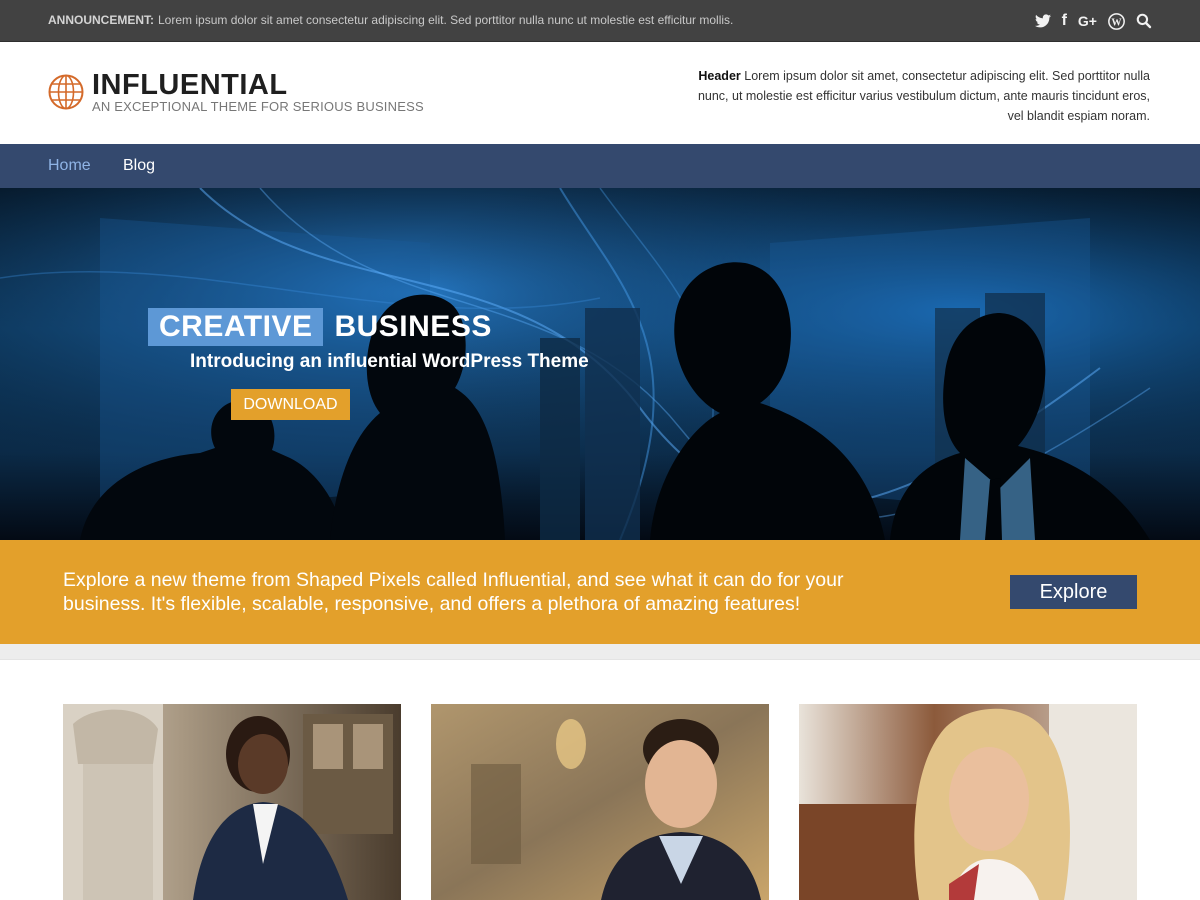 Image resolution: width=1200 pixels, height=900 pixels. I want to click on social-links: f G+ W, so click(1093, 21).